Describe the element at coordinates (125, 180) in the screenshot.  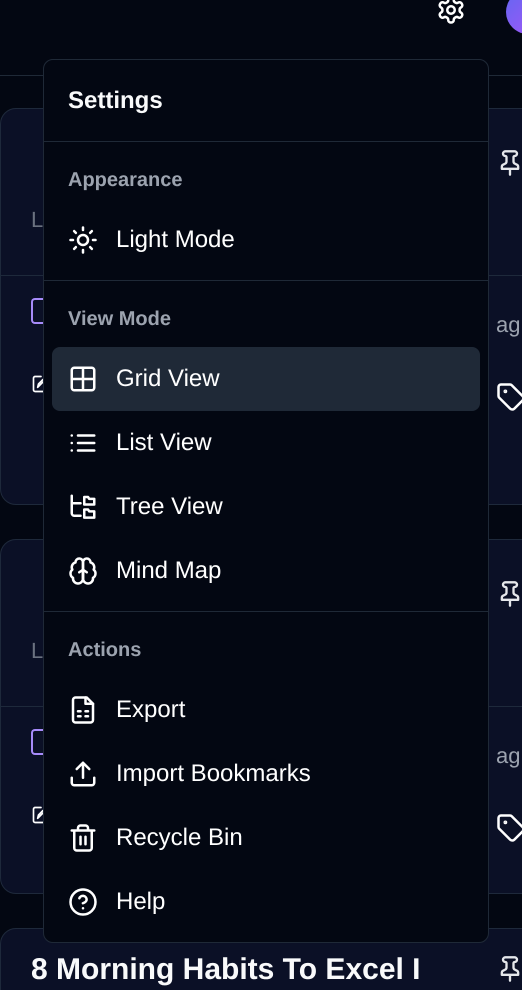
I see `section-label: Appearance` at that location.